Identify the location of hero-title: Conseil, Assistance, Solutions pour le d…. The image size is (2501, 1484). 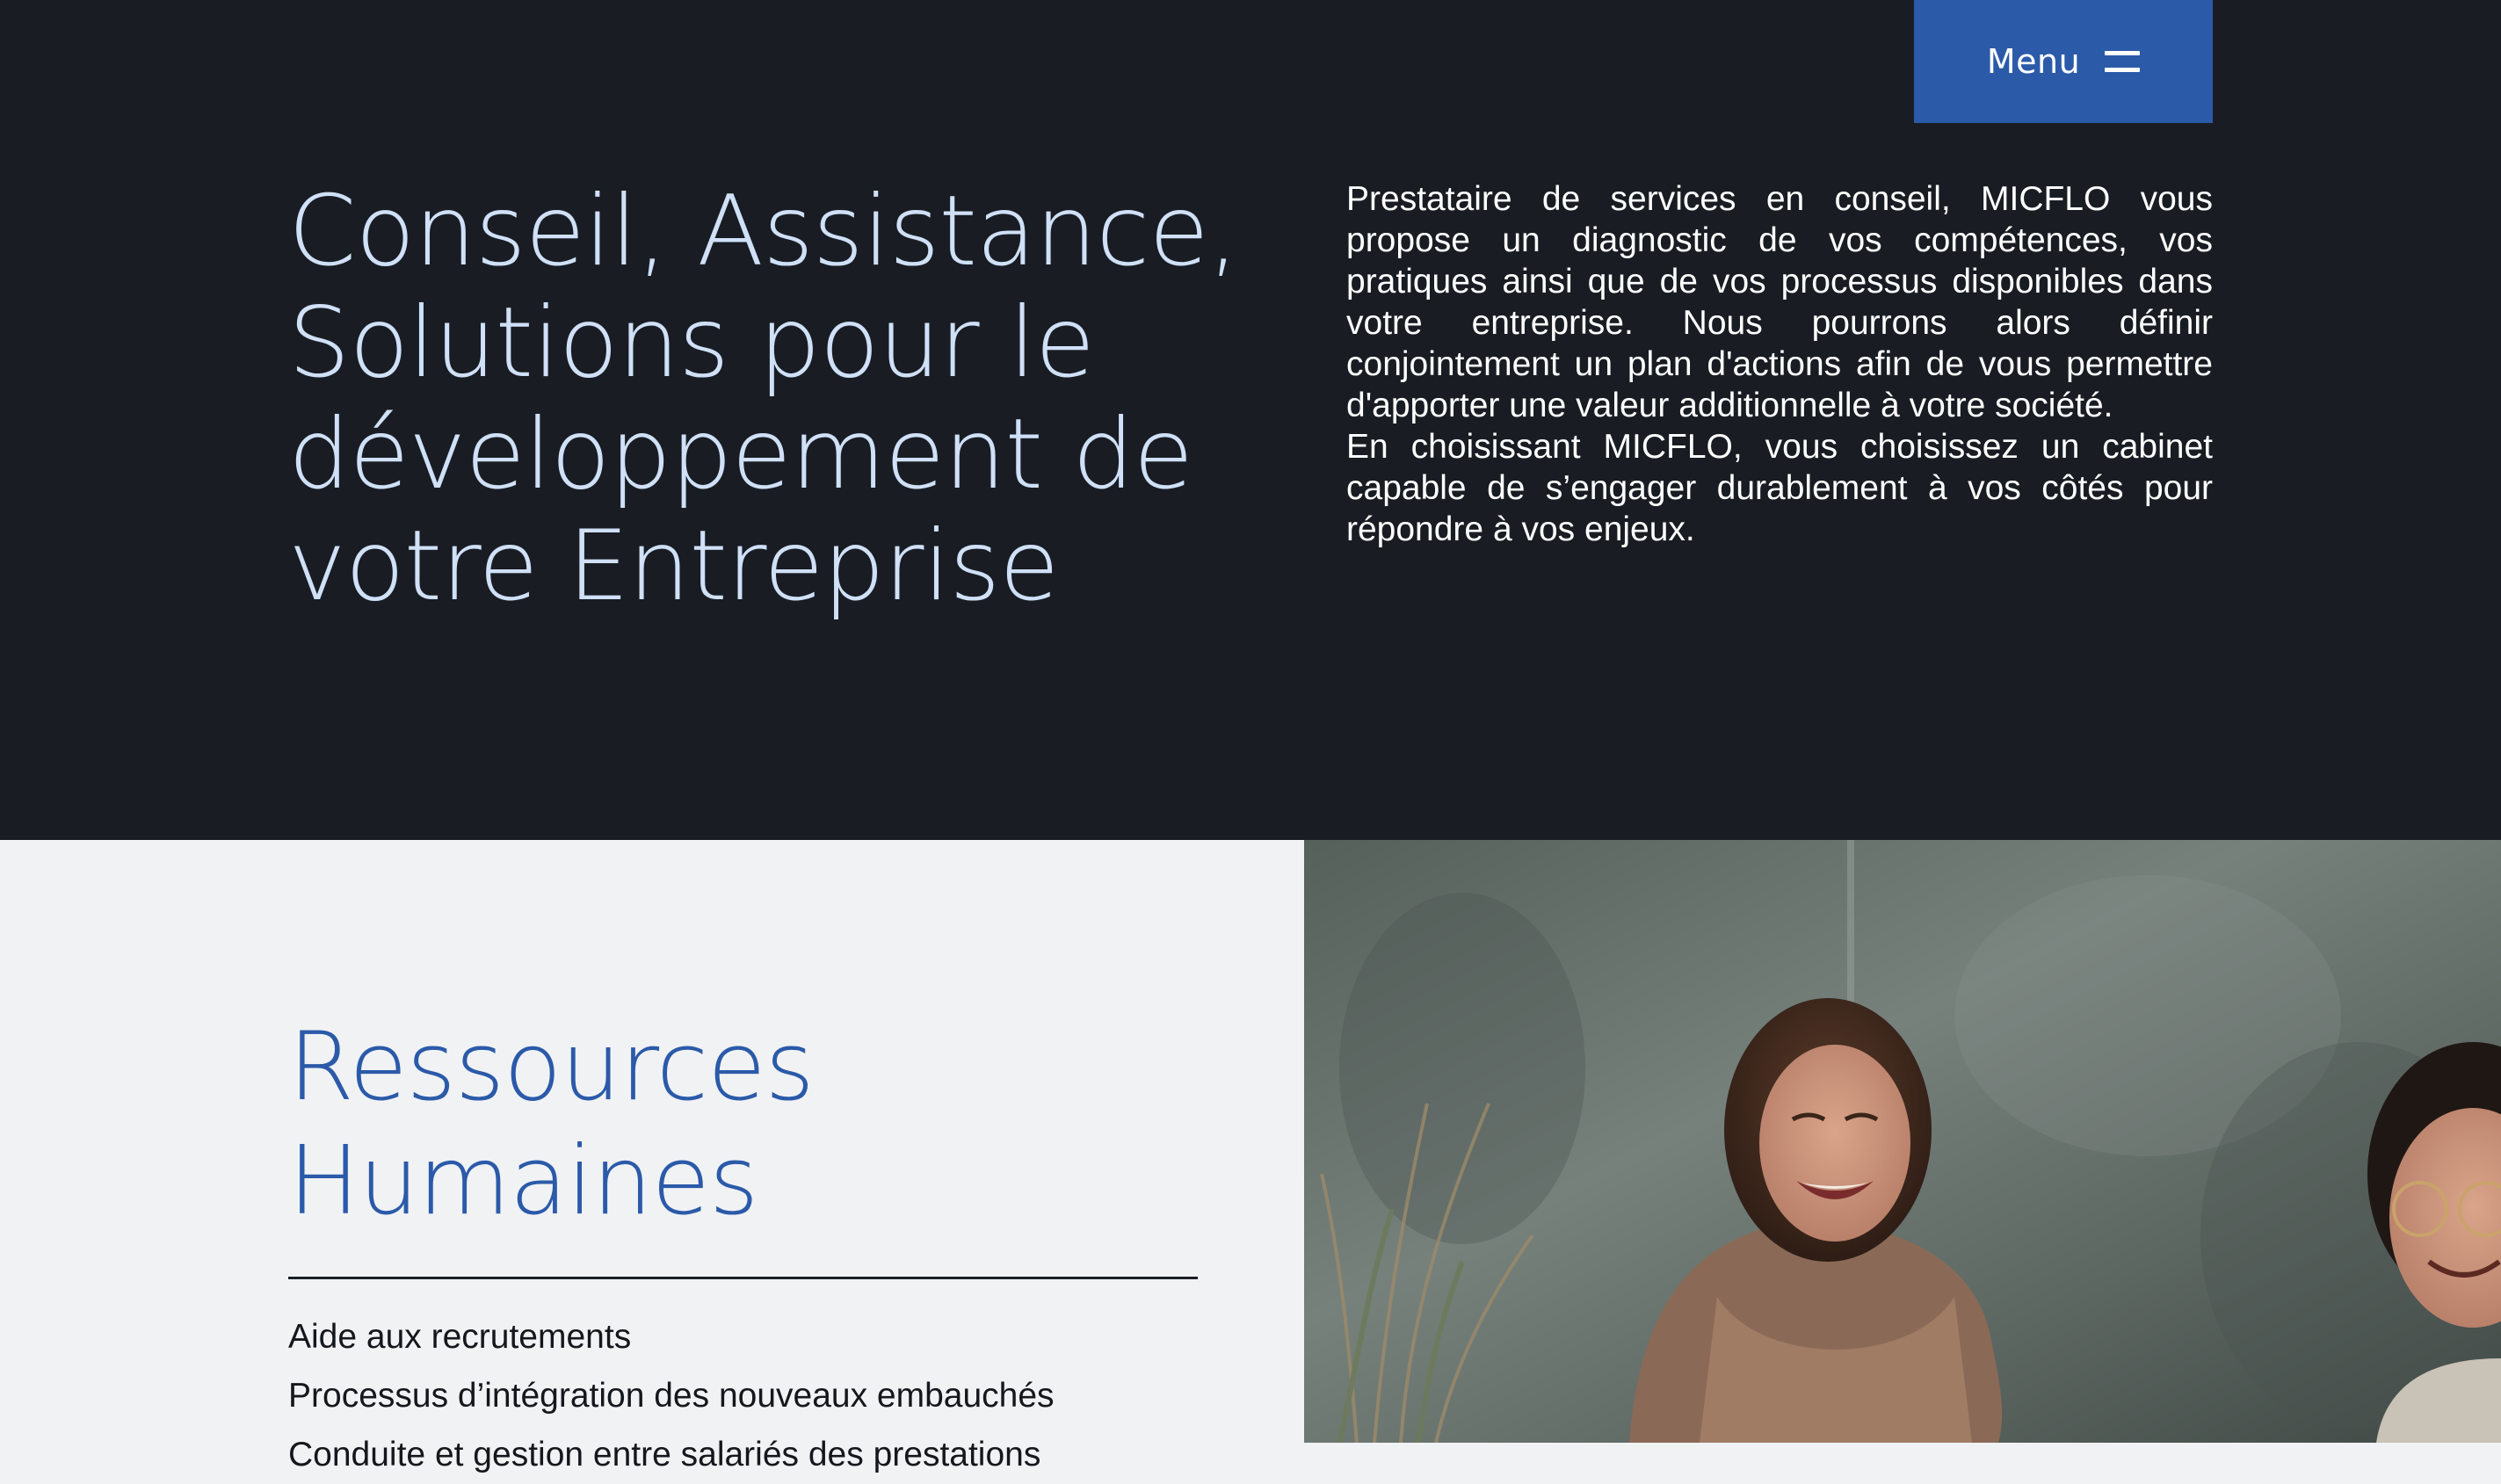
(771, 399).